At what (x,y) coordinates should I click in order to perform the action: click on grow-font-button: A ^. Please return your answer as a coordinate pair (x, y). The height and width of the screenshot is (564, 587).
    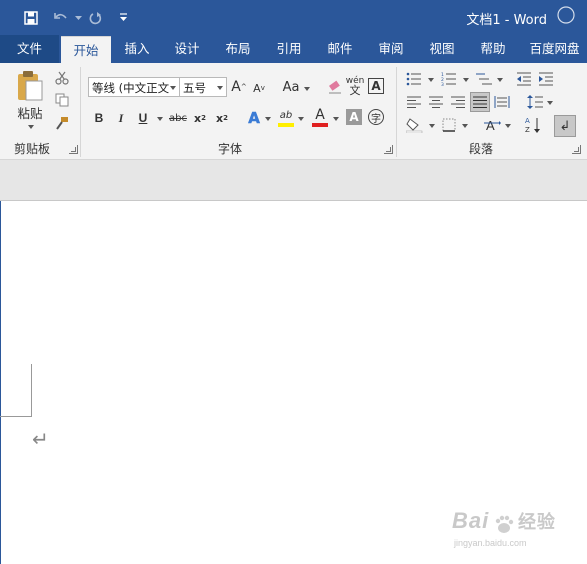
    Looking at the image, I should click on (239, 87).